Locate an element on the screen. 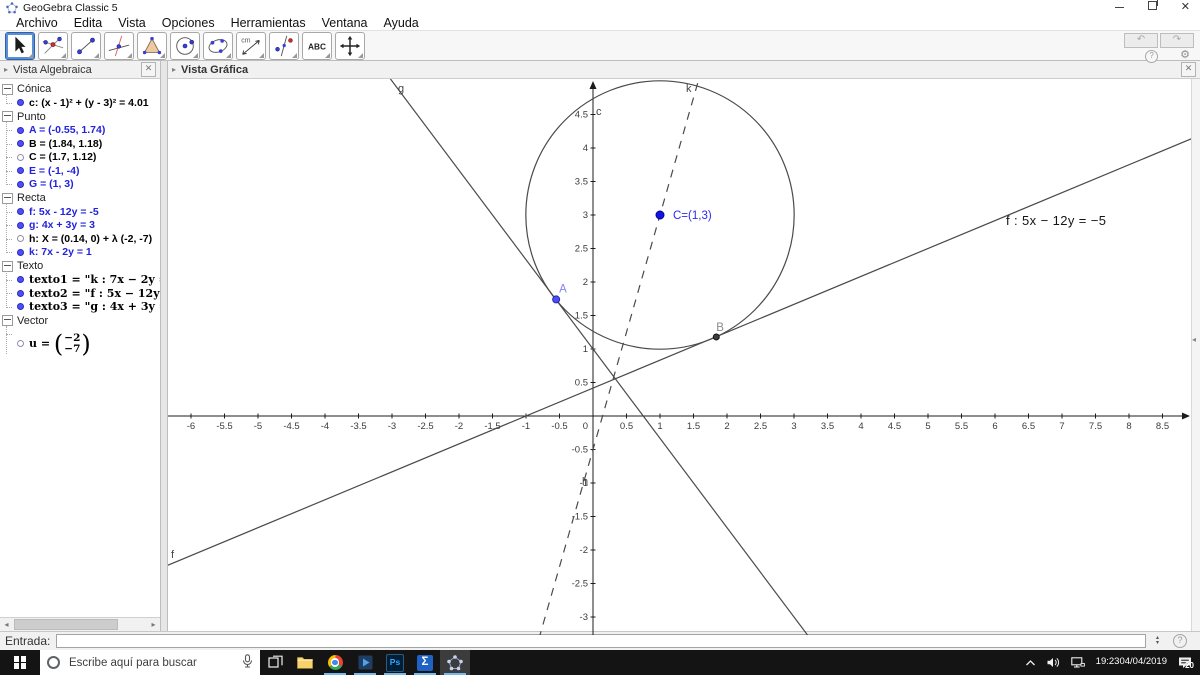 The height and width of the screenshot is (675, 1200). algebra-section-cónica: Cónica is located at coordinates (80, 89).